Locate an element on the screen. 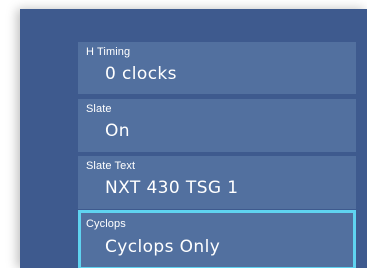  setting-value: NXT 430 TSG 1 is located at coordinates (172, 188).